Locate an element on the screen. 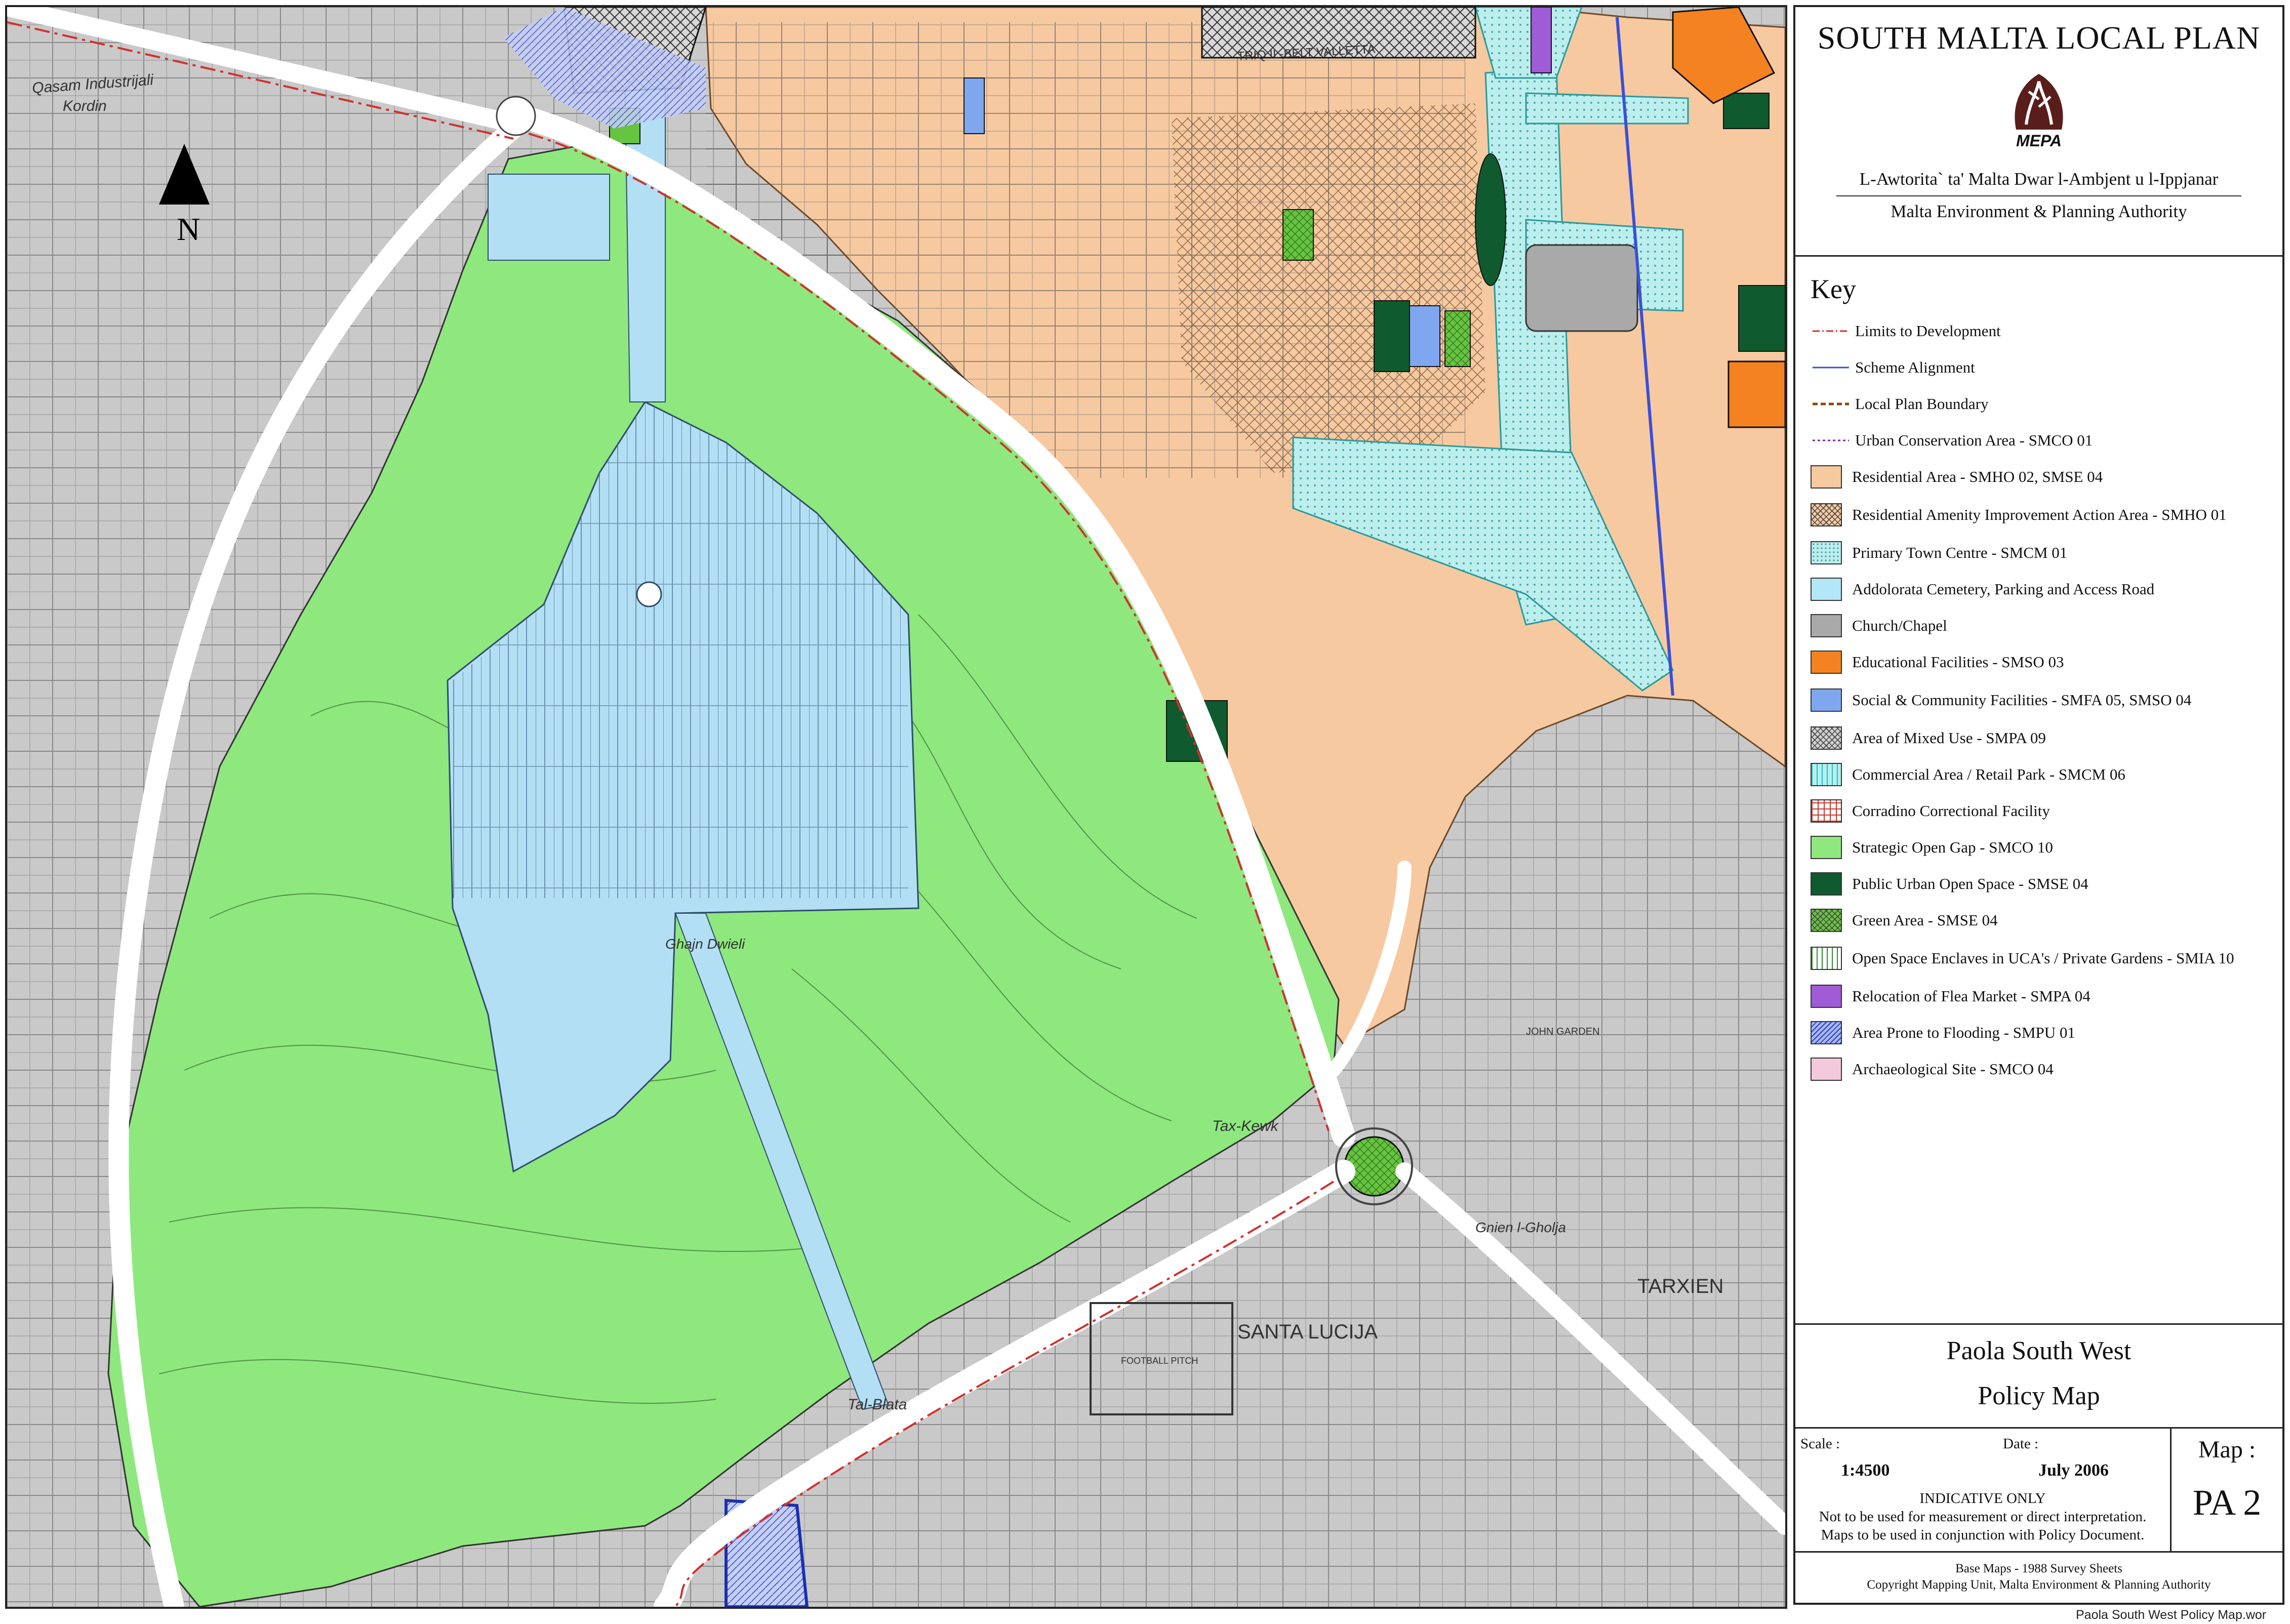 This screenshot has height=1624, width=2290. svg-text: N is located at coordinates (188, 229).